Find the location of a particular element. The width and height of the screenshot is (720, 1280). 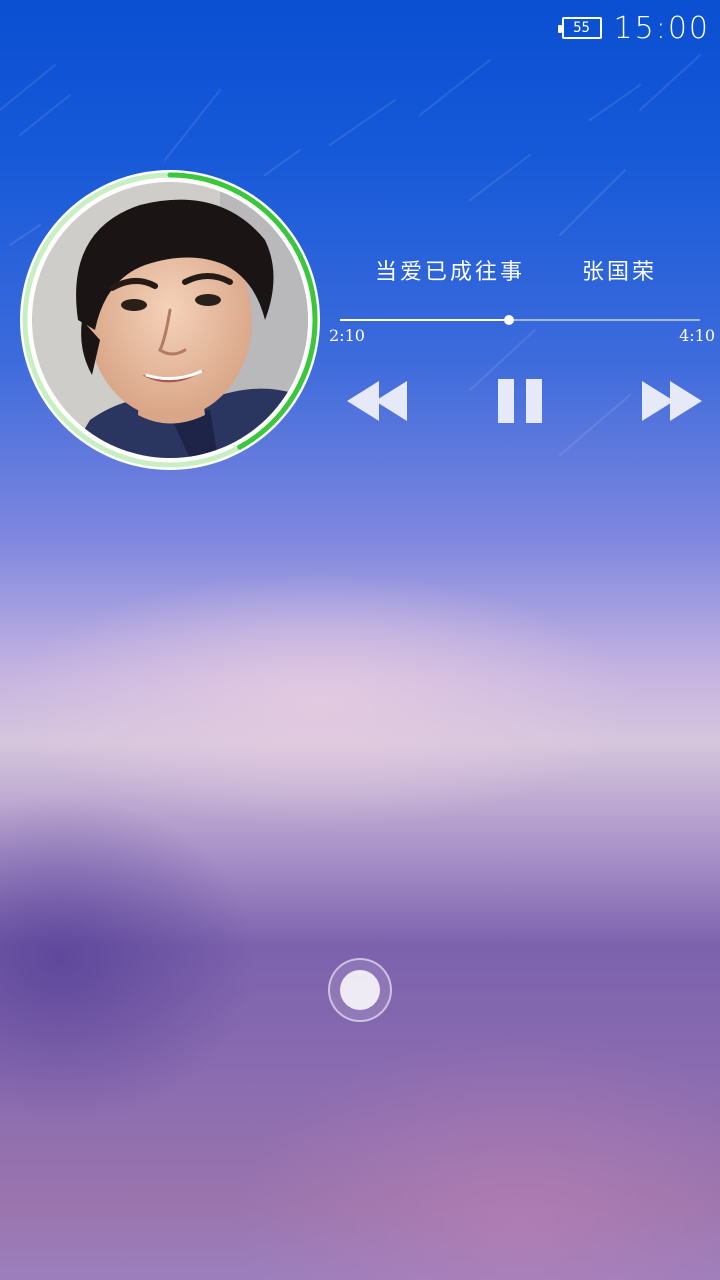

status-clock: 15:00 is located at coordinates (661, 28).